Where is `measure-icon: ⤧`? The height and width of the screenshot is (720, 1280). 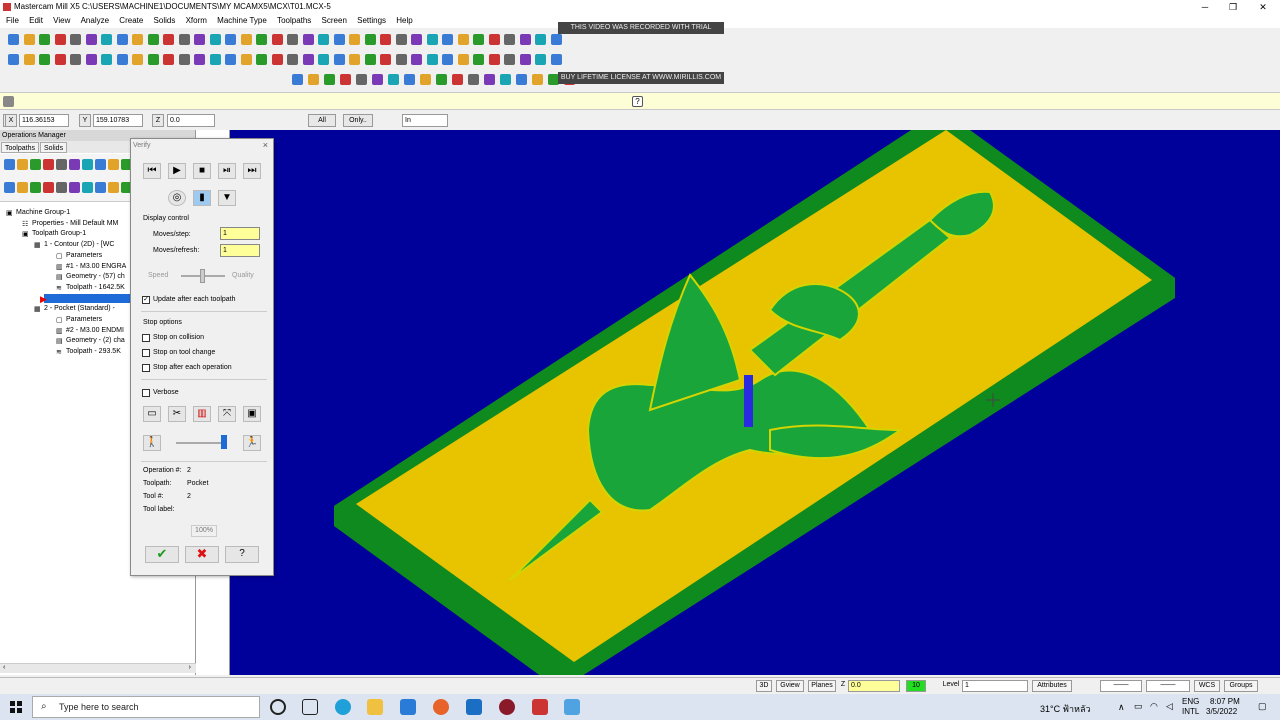
measure-icon: ⤧ is located at coordinates (227, 414).